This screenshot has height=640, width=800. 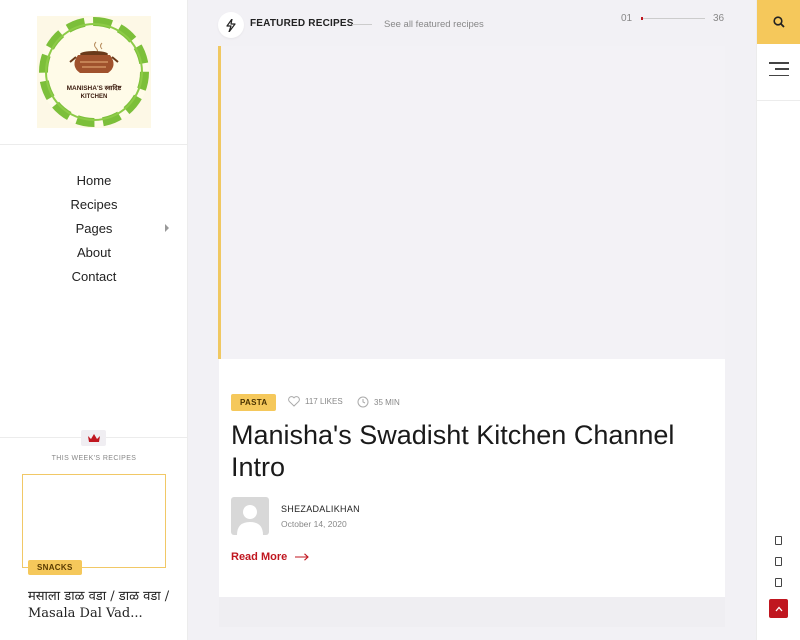 What do you see at coordinates (362, 24) in the screenshot?
I see `featured-dash` at bounding box center [362, 24].